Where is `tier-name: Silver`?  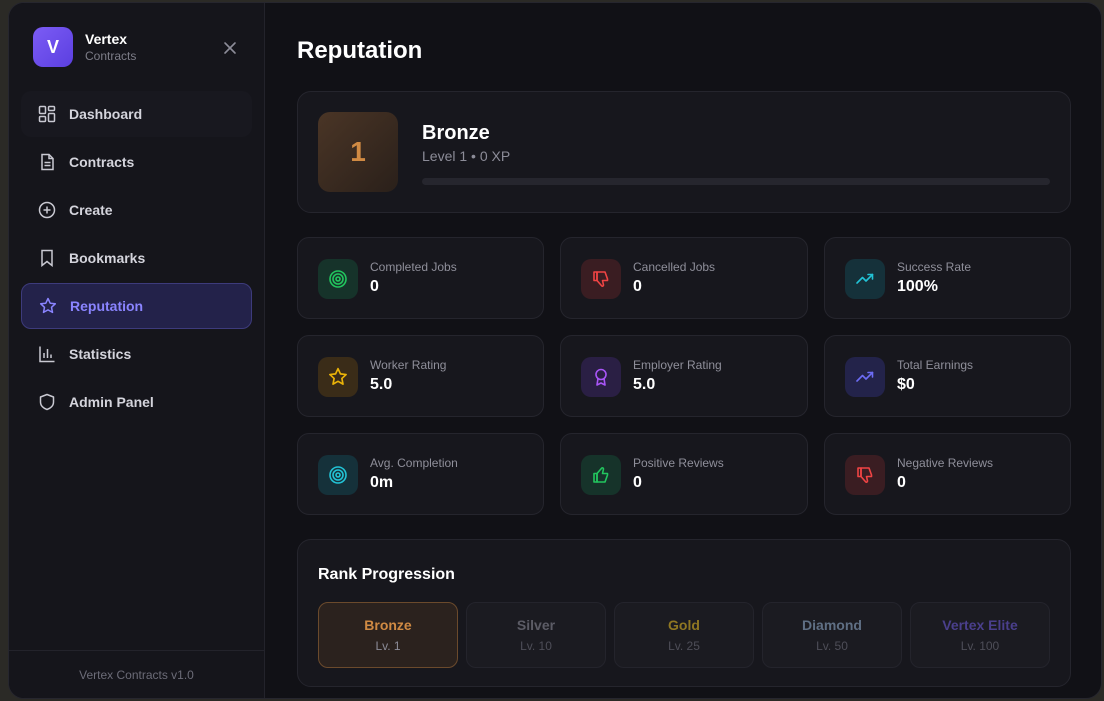
tier-name: Silver is located at coordinates (536, 625).